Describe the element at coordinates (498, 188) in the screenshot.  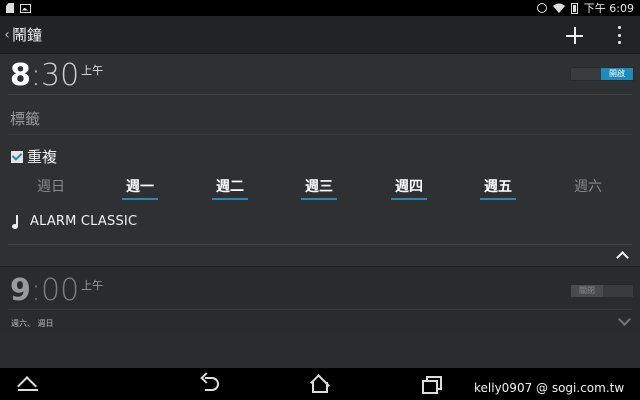
I see `day-friday: 週五` at that location.